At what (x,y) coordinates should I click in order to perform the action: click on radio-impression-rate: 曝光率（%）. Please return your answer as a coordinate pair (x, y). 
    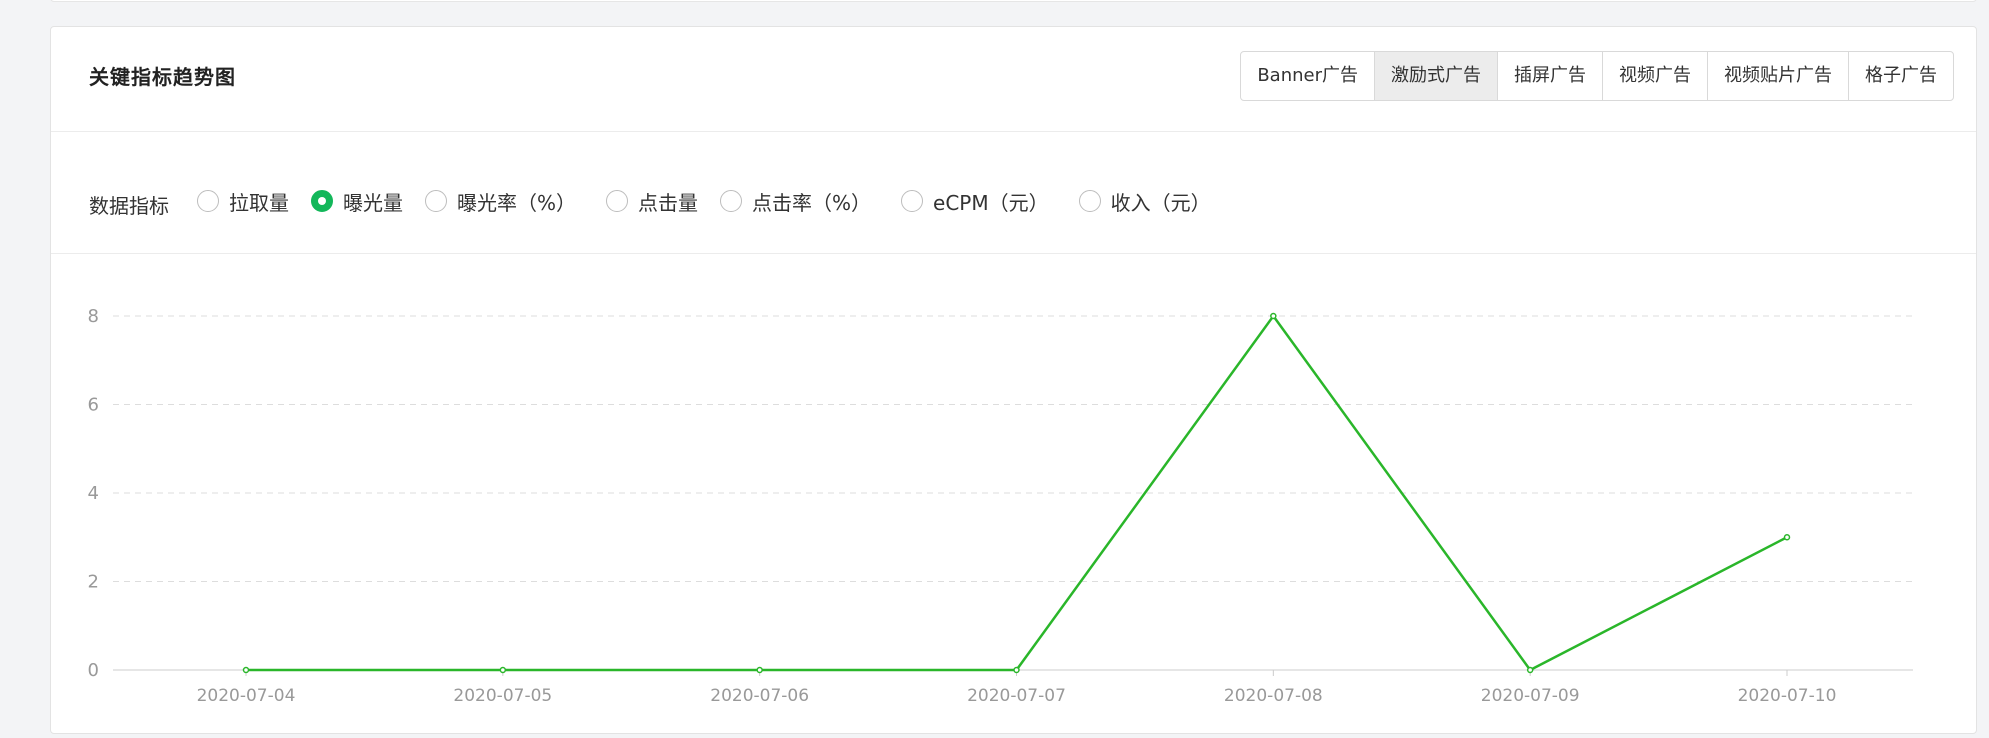
    Looking at the image, I should click on (500, 201).